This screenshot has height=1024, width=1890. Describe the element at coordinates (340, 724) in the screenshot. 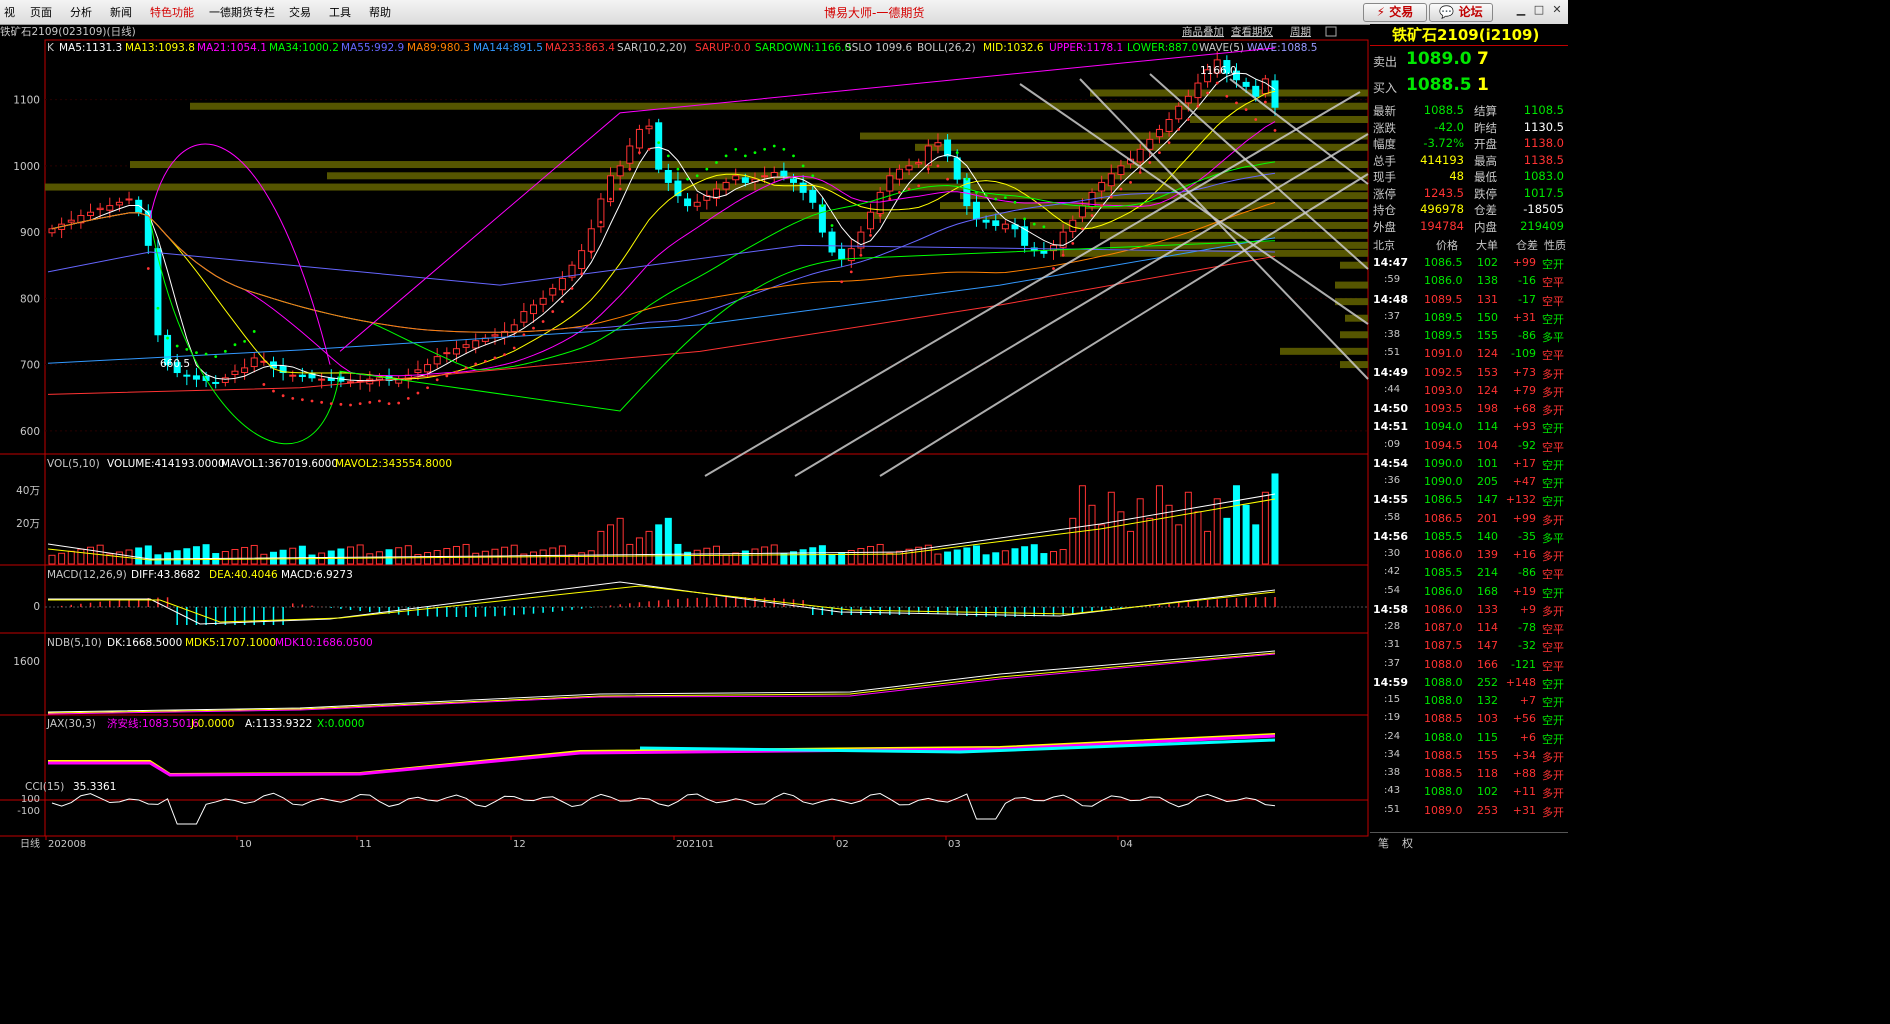

I see `jax-legend-4: X:0.0000` at that location.